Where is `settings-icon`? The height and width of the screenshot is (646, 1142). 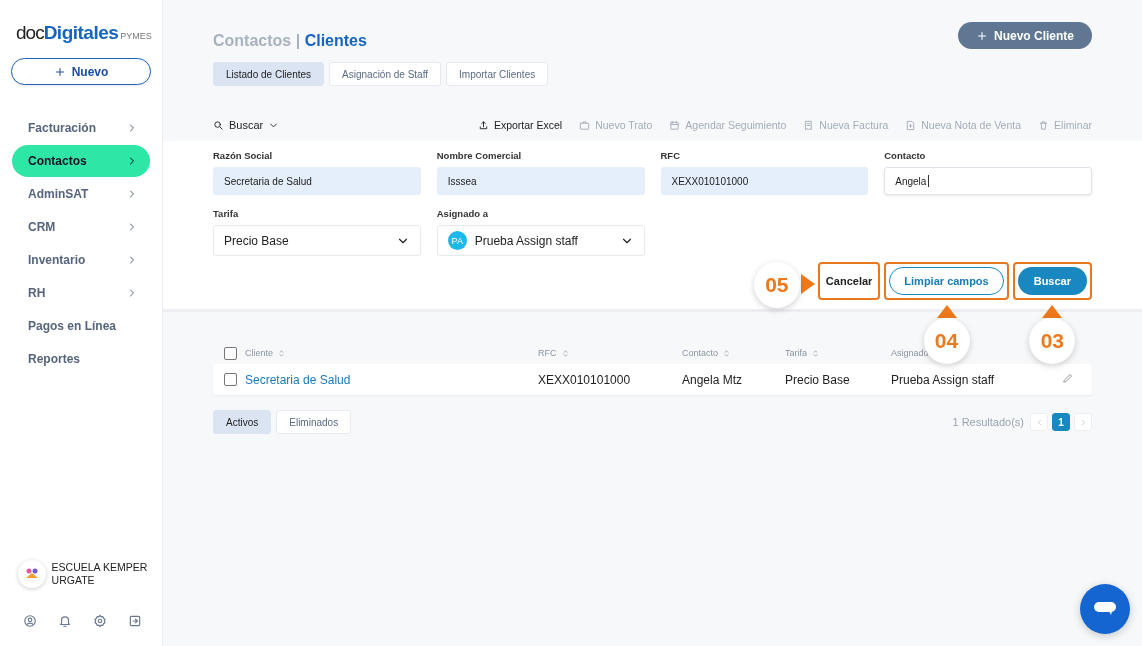 settings-icon is located at coordinates (100, 621).